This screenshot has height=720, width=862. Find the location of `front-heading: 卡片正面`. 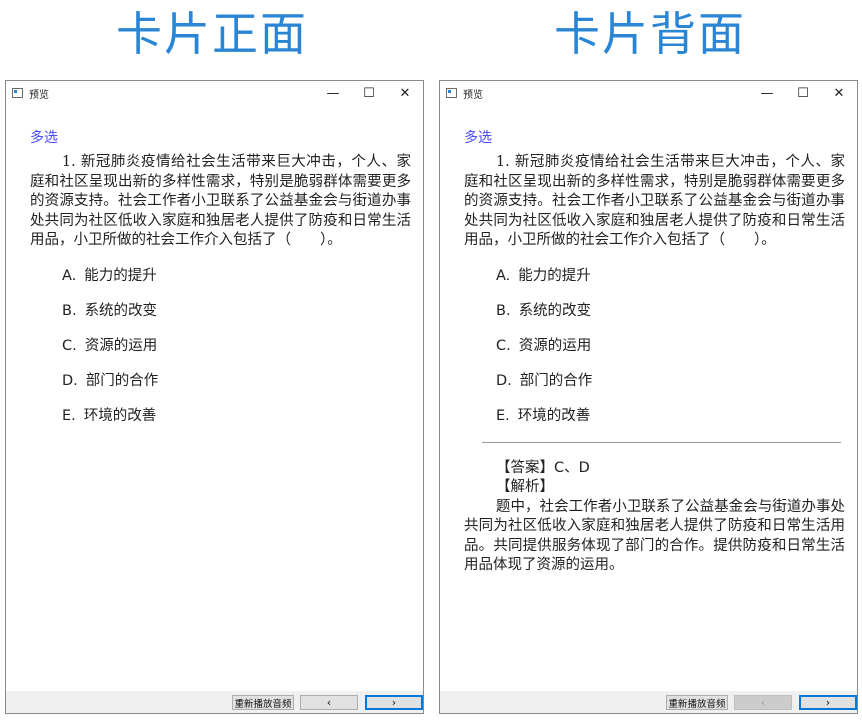

front-heading: 卡片正面 is located at coordinates (212, 34).